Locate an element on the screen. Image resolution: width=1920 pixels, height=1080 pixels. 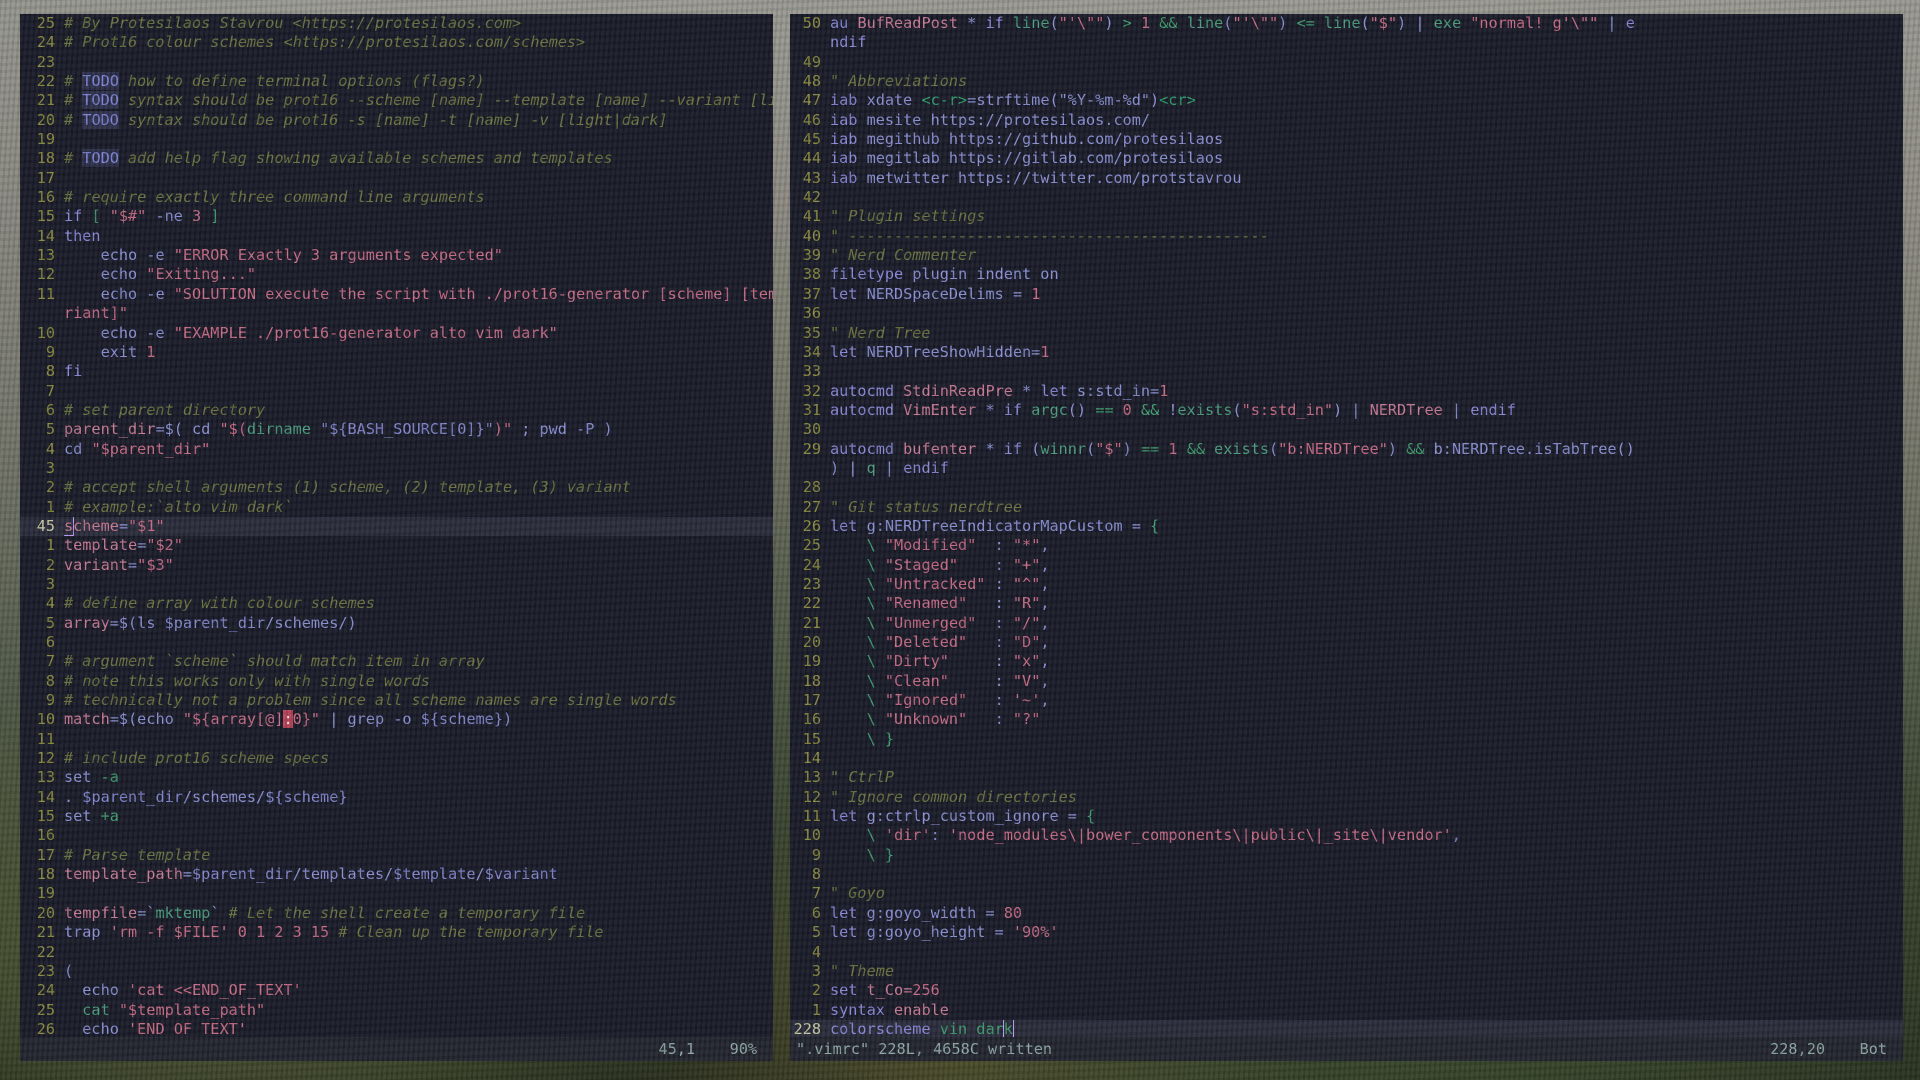
editor-line: 12 echo "Exiting..." is located at coordinates (396, 274).